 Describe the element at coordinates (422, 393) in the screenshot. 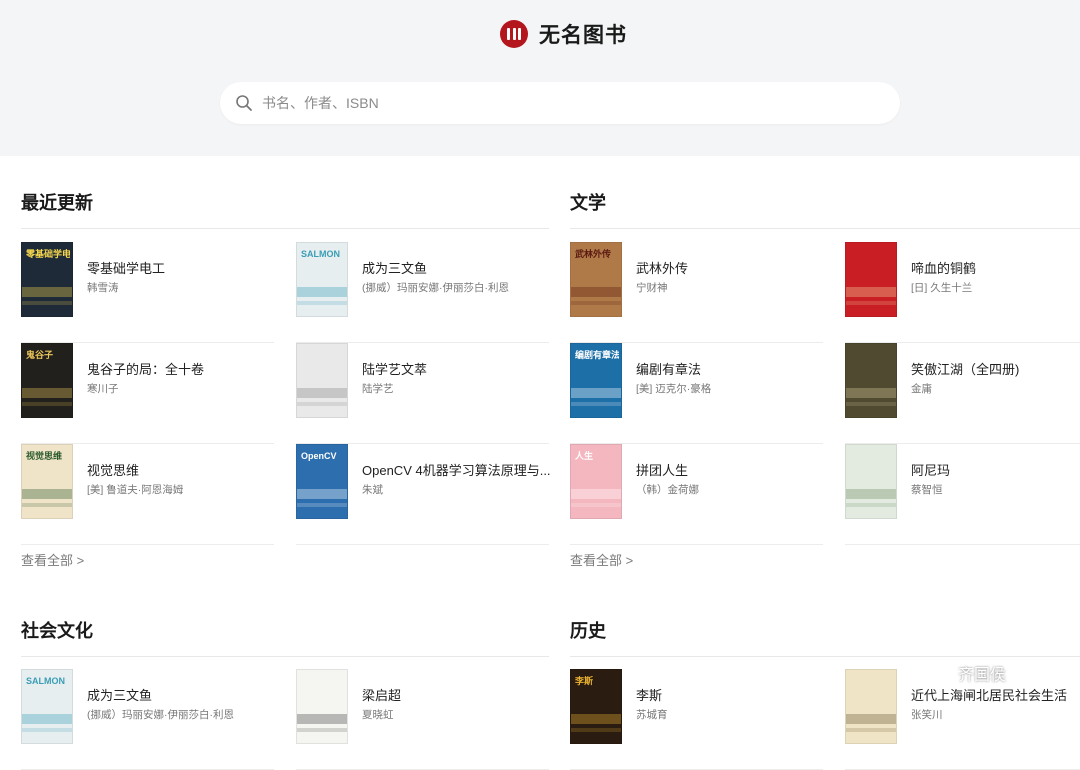

I see `book-item: 陆学艺文萃 陆学艺` at that location.